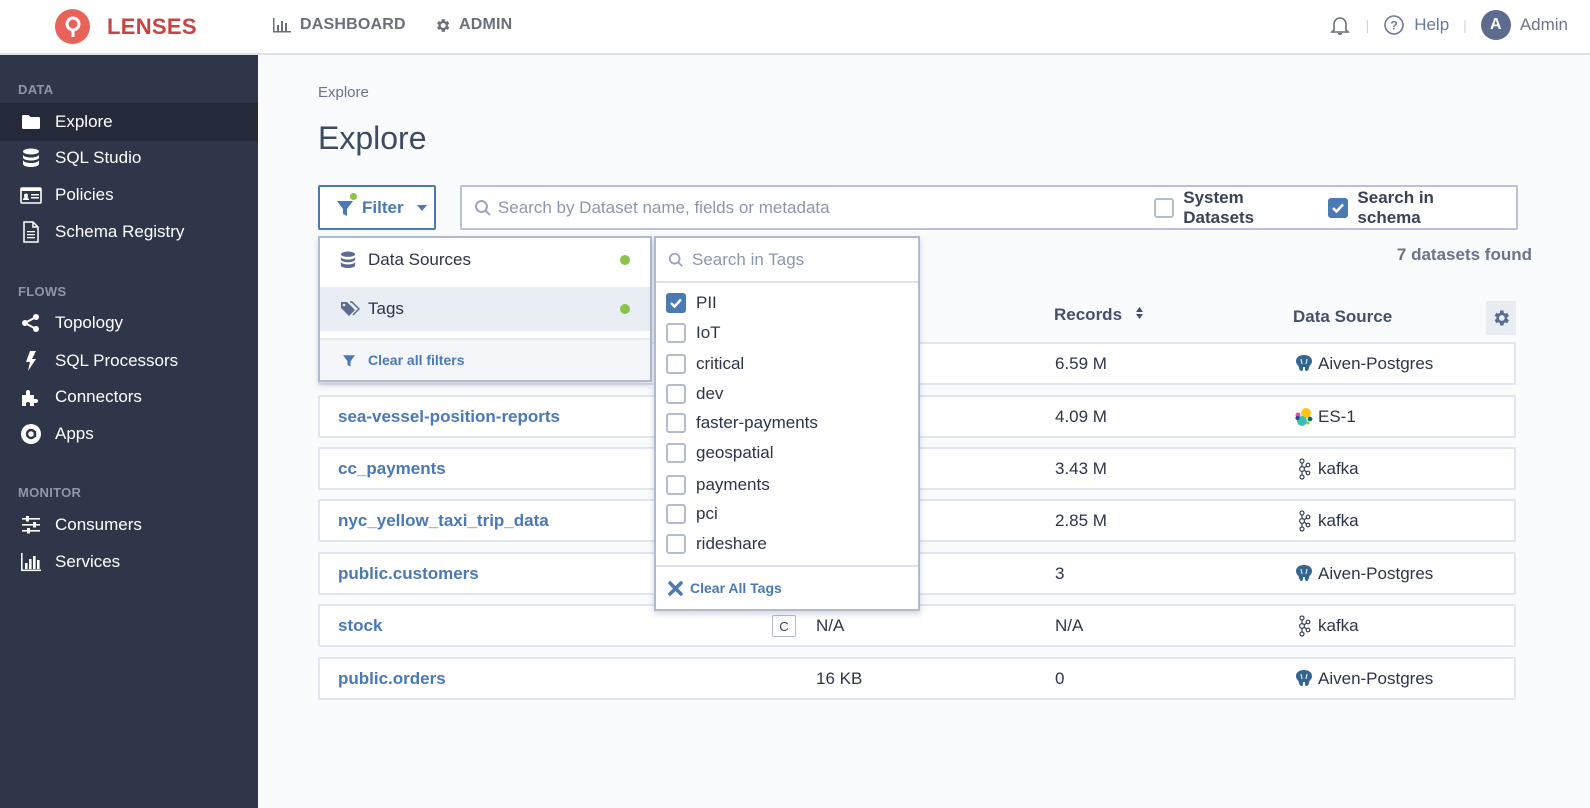  What do you see at coordinates (720, 363) in the screenshot?
I see `tag-label: critical` at bounding box center [720, 363].